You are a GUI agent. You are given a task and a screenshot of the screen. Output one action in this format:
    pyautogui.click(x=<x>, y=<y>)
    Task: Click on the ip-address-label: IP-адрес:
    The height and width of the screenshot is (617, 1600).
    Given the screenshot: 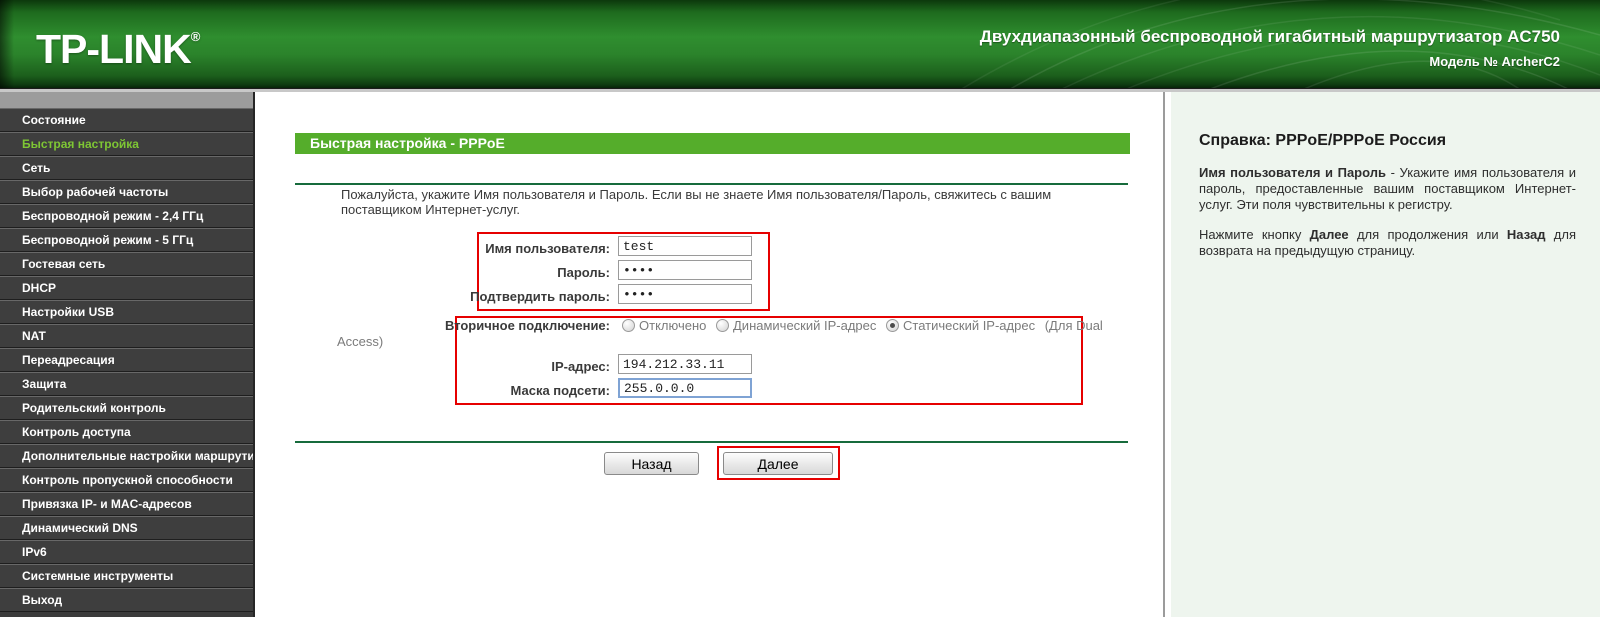 What is the action you would take?
    pyautogui.click(x=580, y=366)
    